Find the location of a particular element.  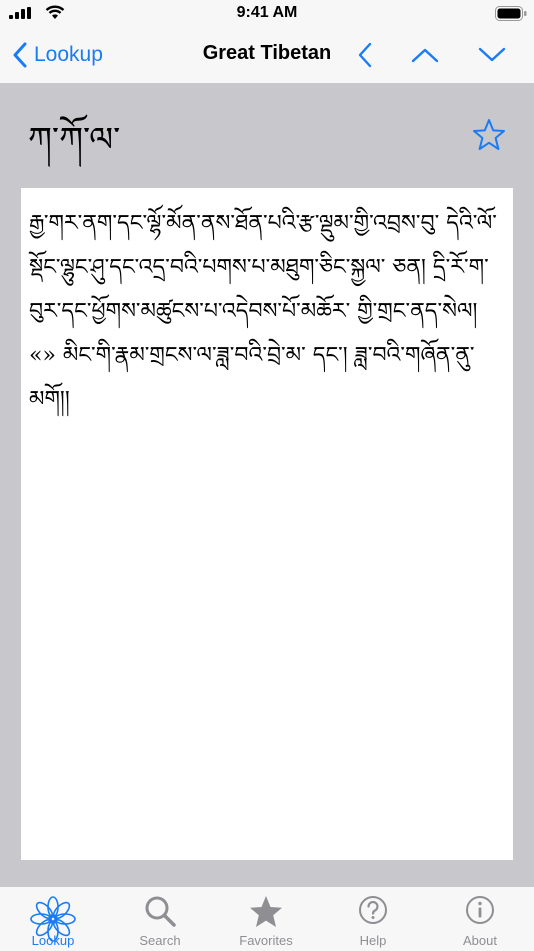

chevron-down-icon is located at coordinates (492, 54).